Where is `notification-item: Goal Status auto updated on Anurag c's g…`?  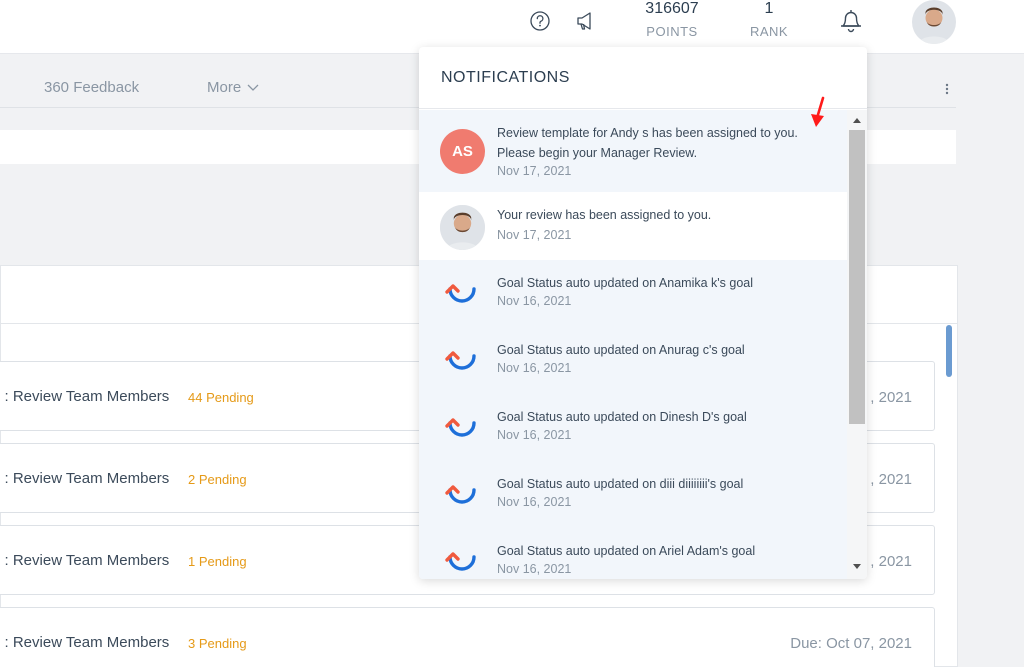 notification-item: Goal Status auto updated on Anurag c's g… is located at coordinates (633, 360).